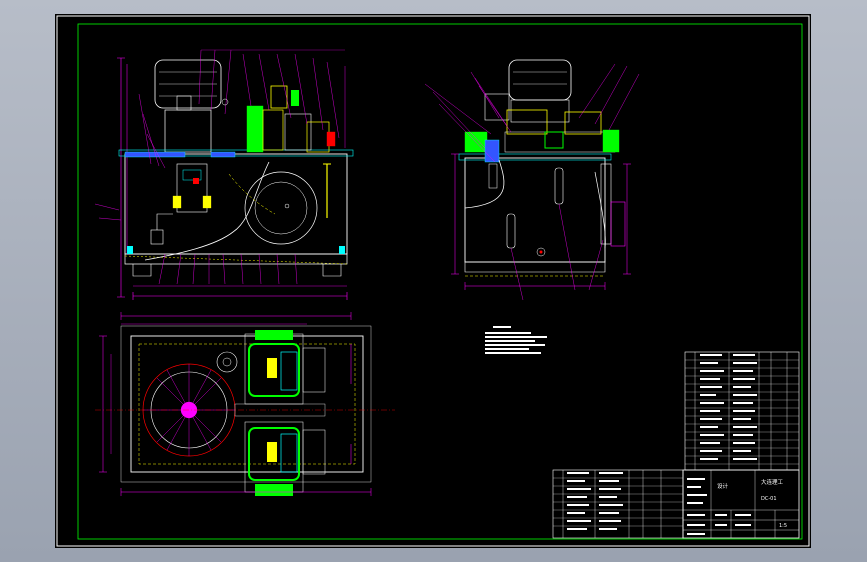 The image size is (867, 562). Describe the element at coordinates (245, 404) in the screenshot. I see `top-view` at that location.